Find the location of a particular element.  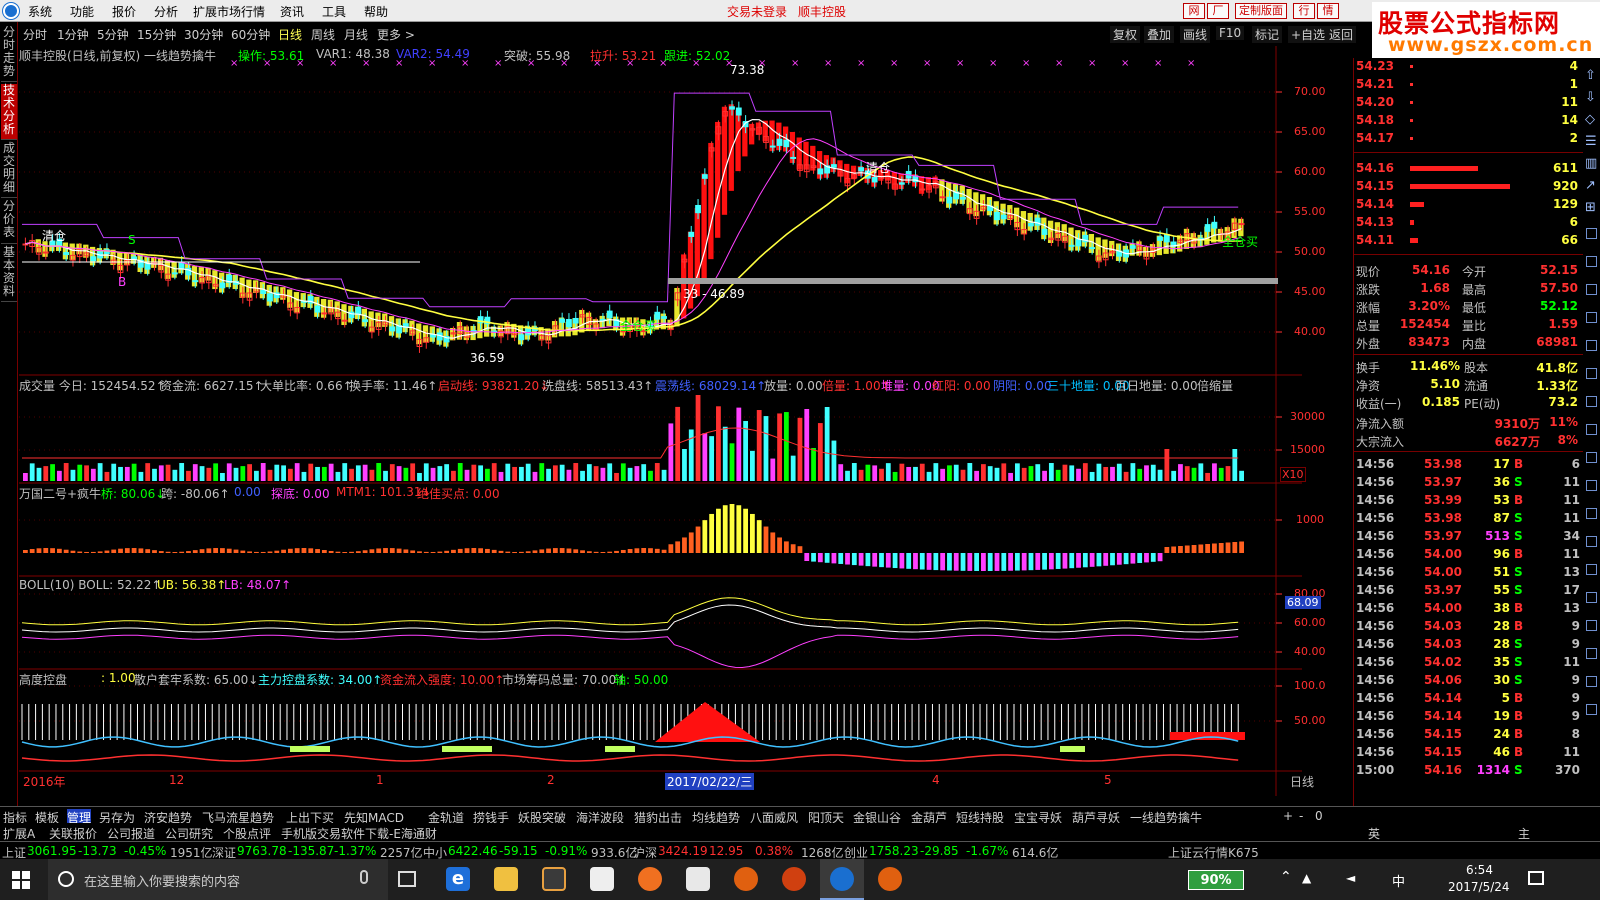

draw-line-button: 画线 is located at coordinates (1195, 34).